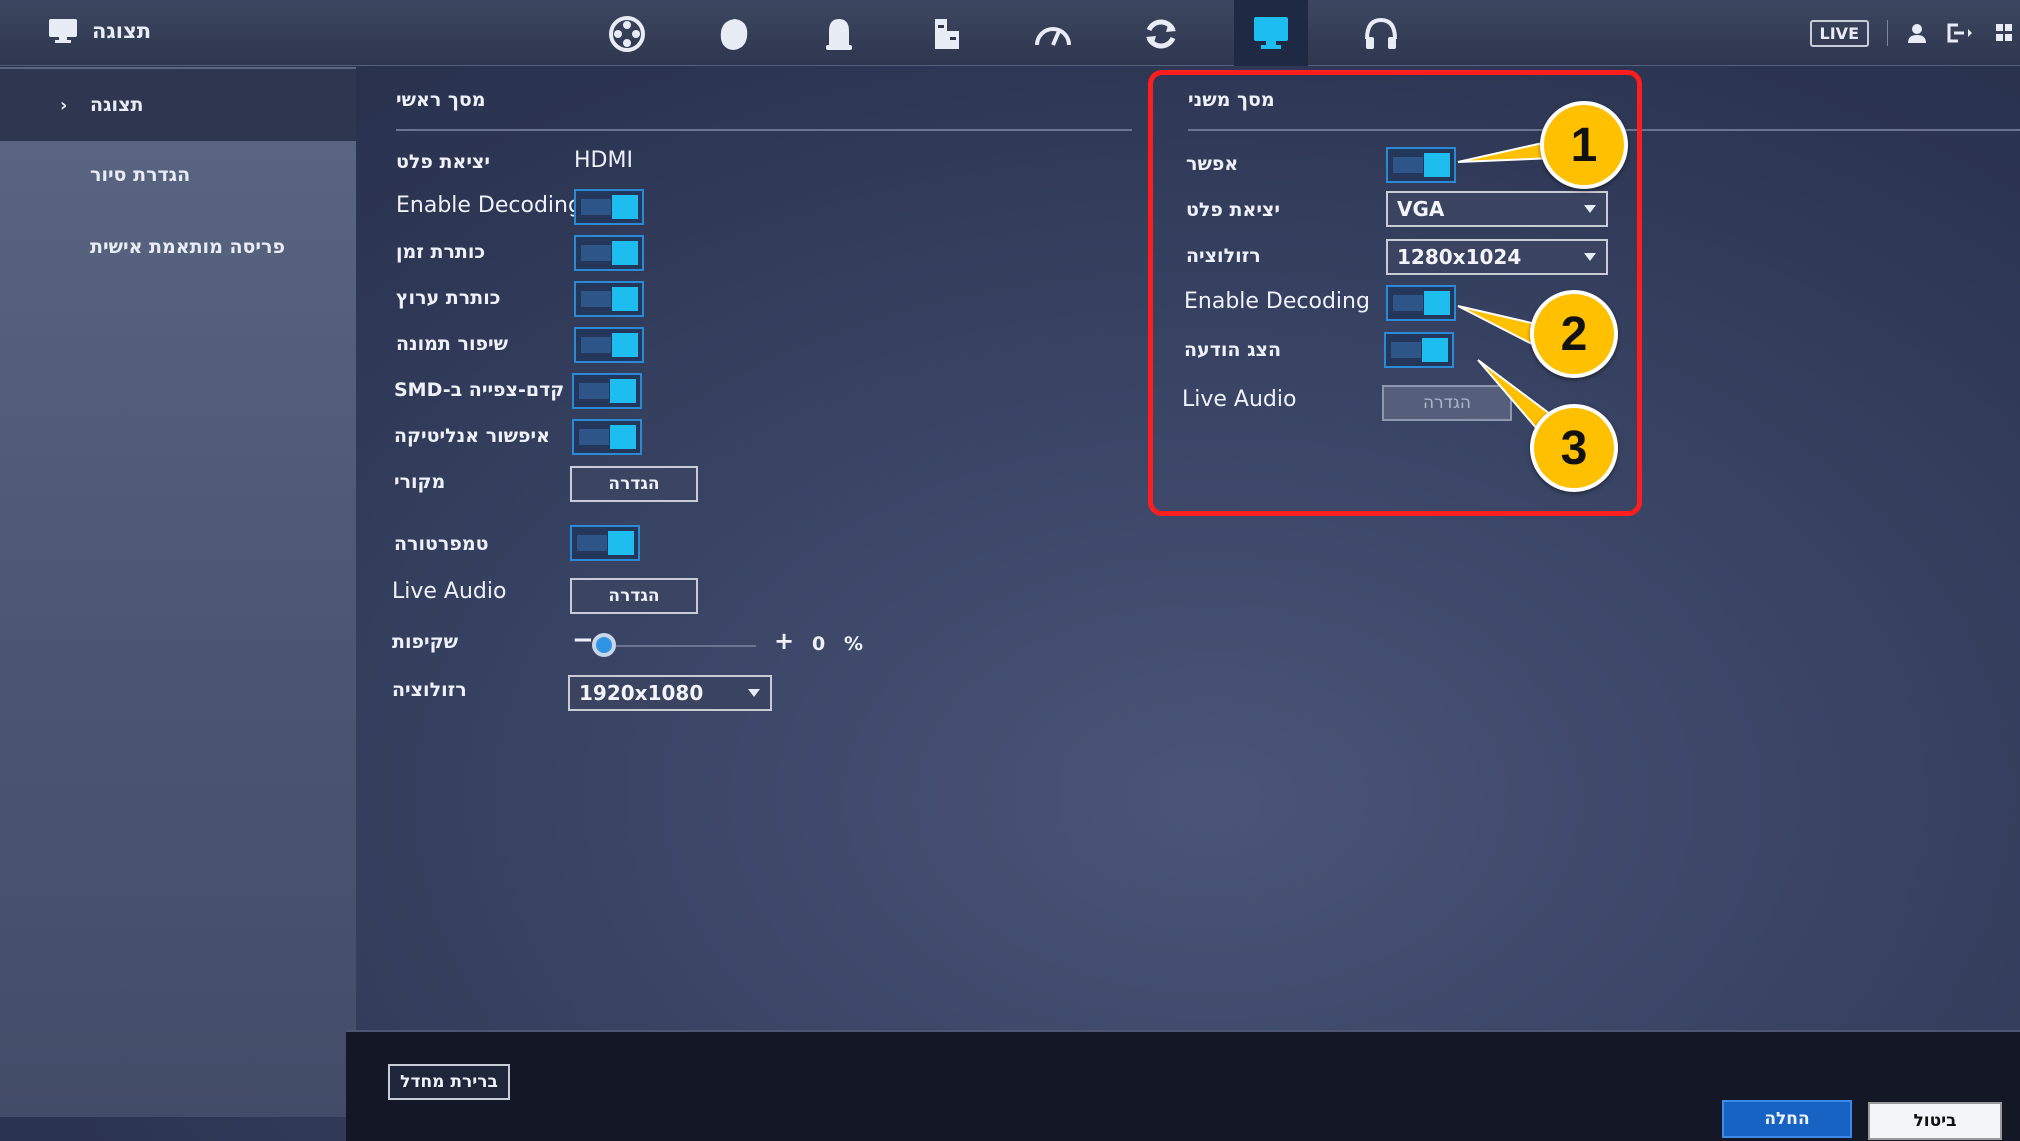 This screenshot has height=1141, width=2020. I want to click on main-resolution-select: 1920x1080, so click(670, 693).